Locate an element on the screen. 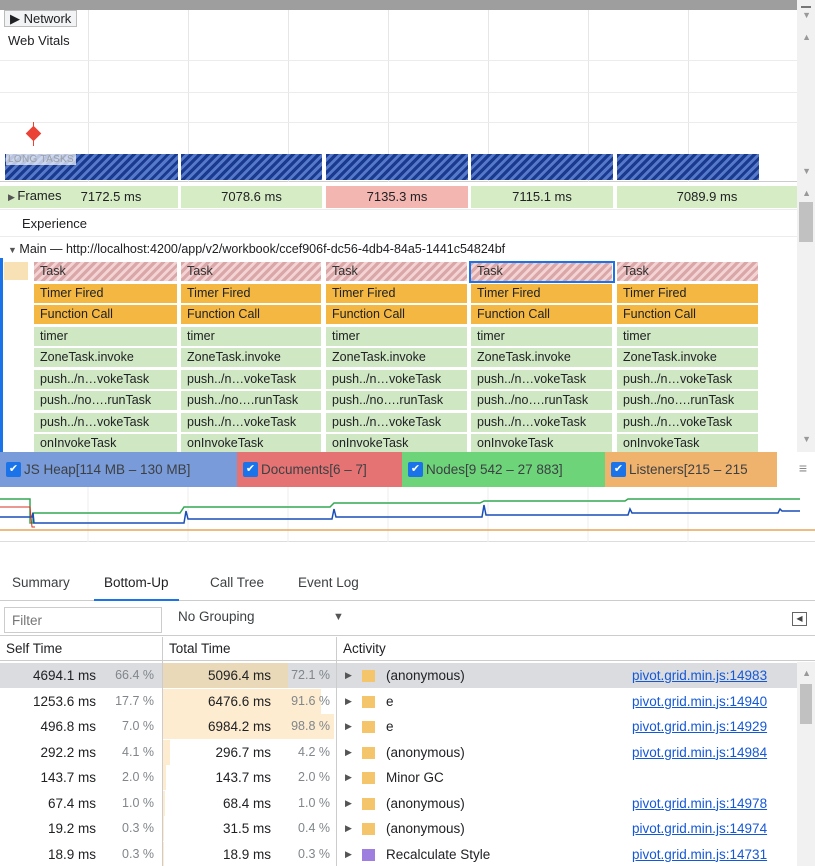 The height and width of the screenshot is (866, 815). frame: 7078.6 ms is located at coordinates (251, 197).